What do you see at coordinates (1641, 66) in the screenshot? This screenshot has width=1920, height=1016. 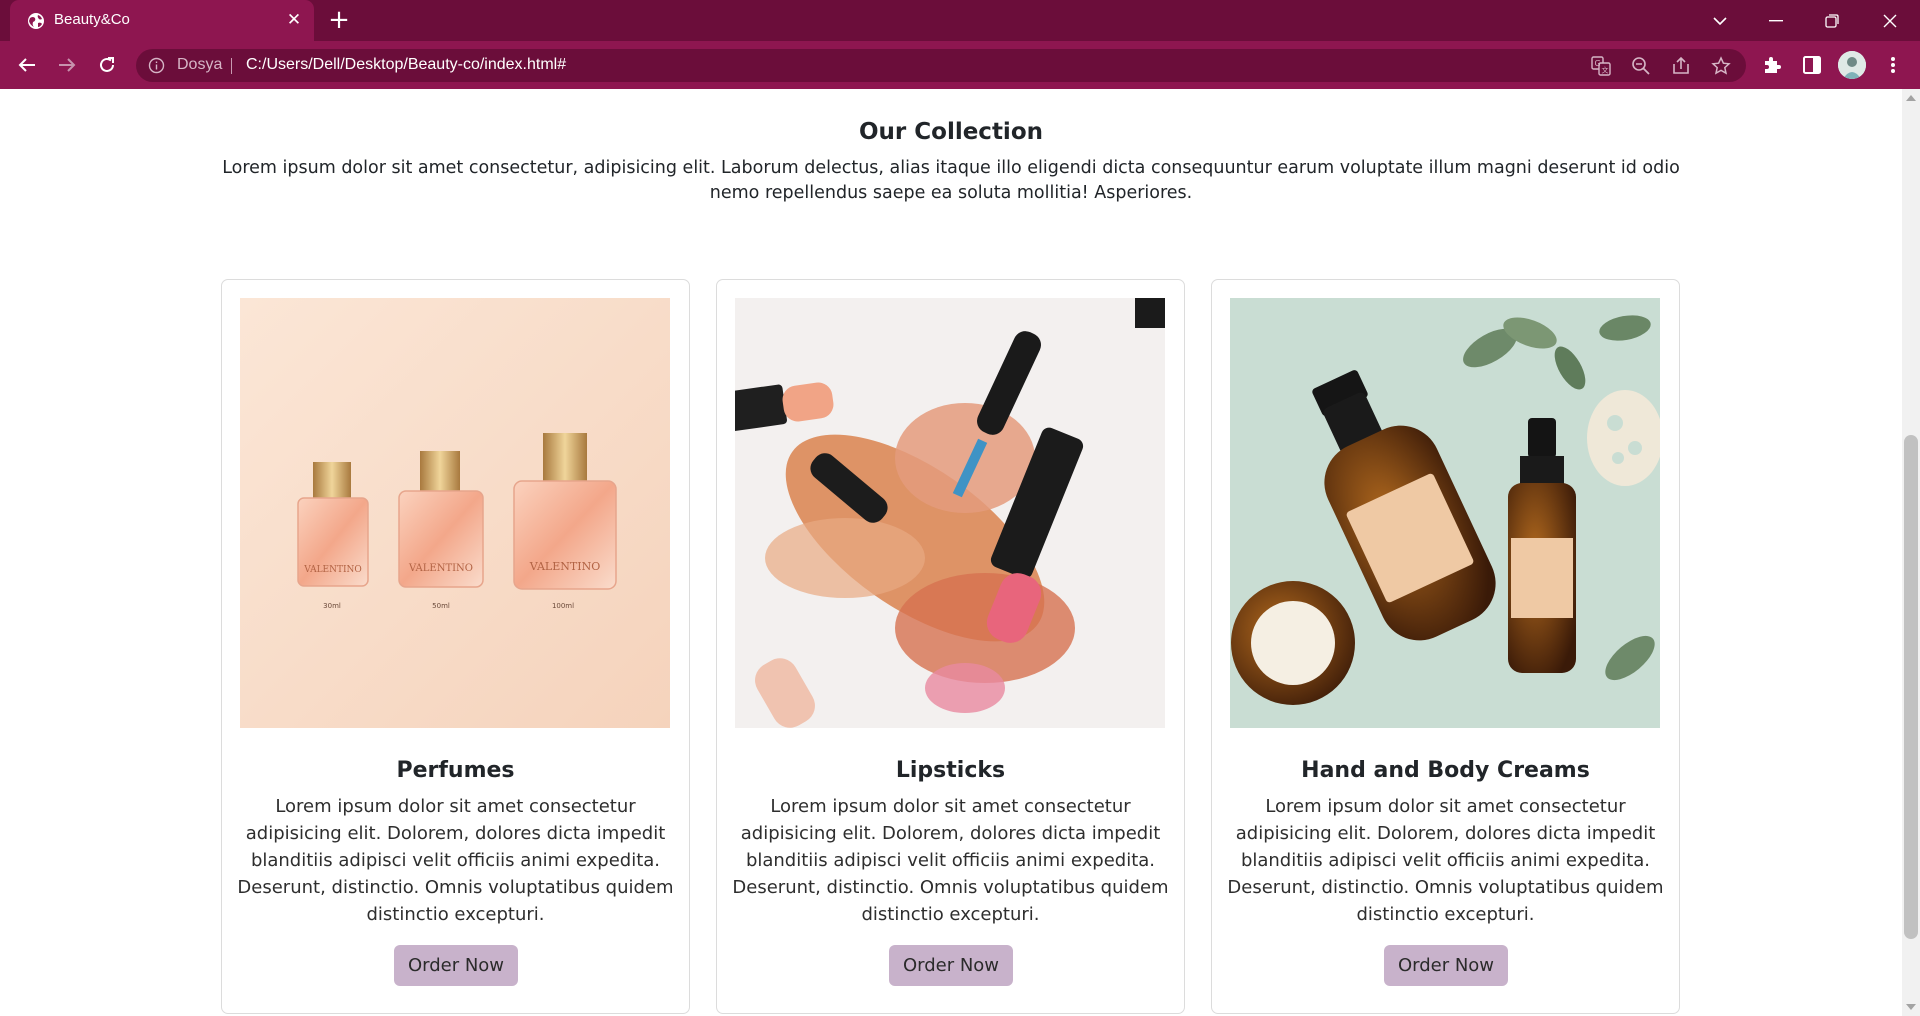 I see `zoom-icon` at bounding box center [1641, 66].